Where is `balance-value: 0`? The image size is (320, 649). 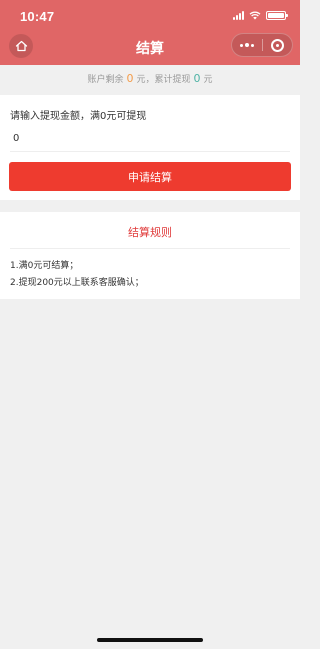 balance-value: 0 is located at coordinates (130, 78).